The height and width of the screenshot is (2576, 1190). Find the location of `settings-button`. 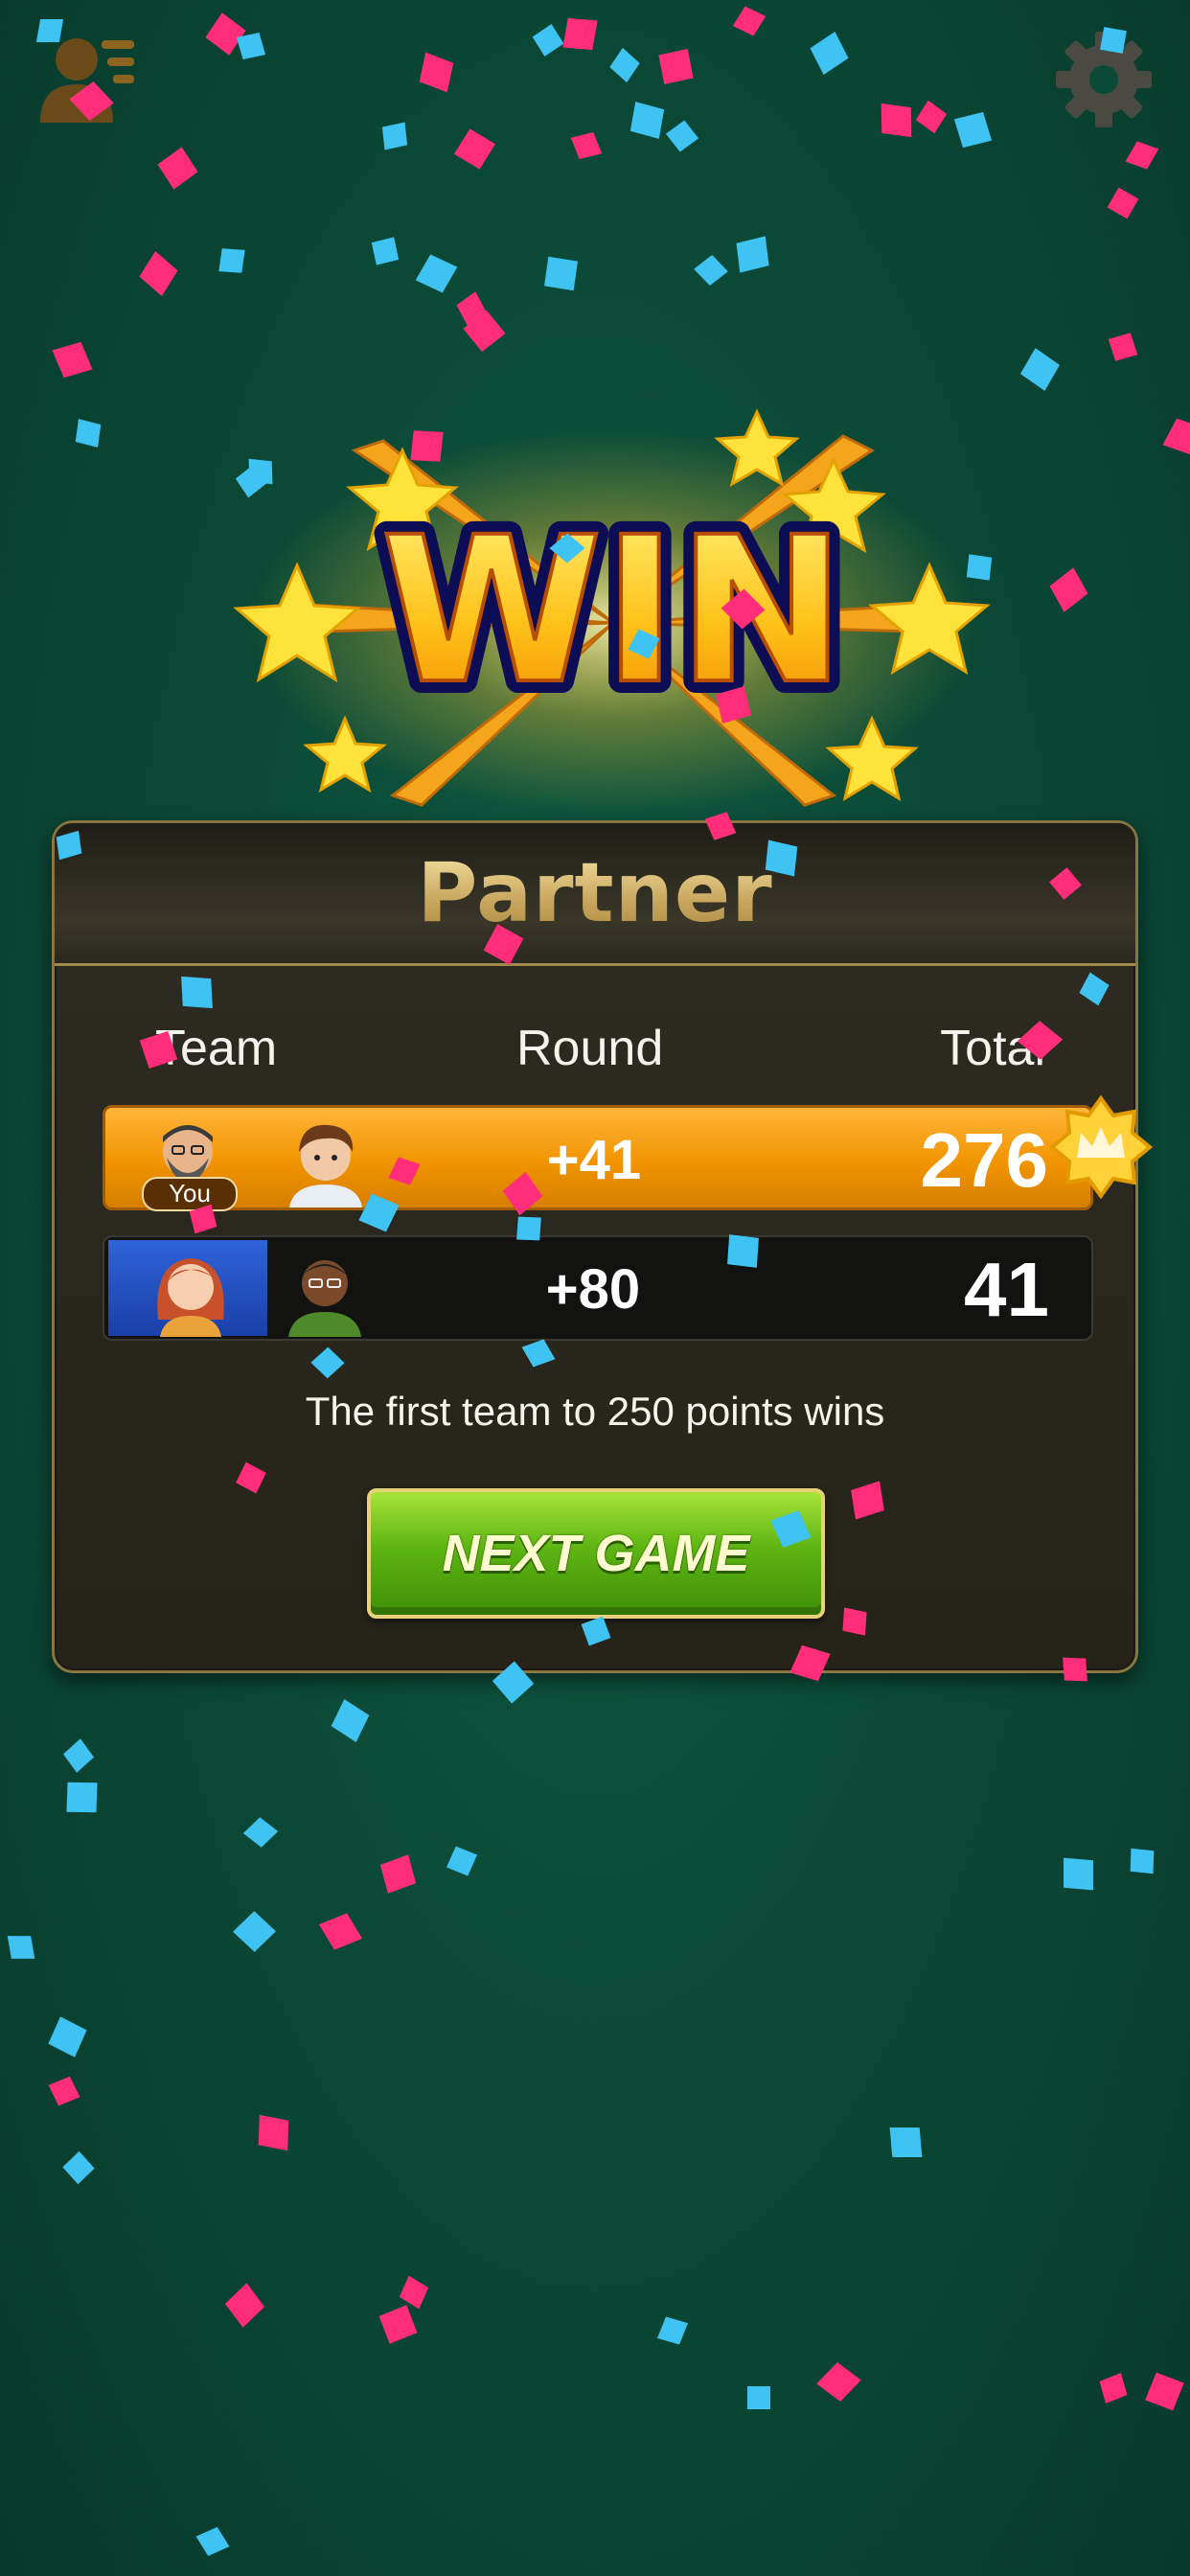

settings-button is located at coordinates (1103, 79).